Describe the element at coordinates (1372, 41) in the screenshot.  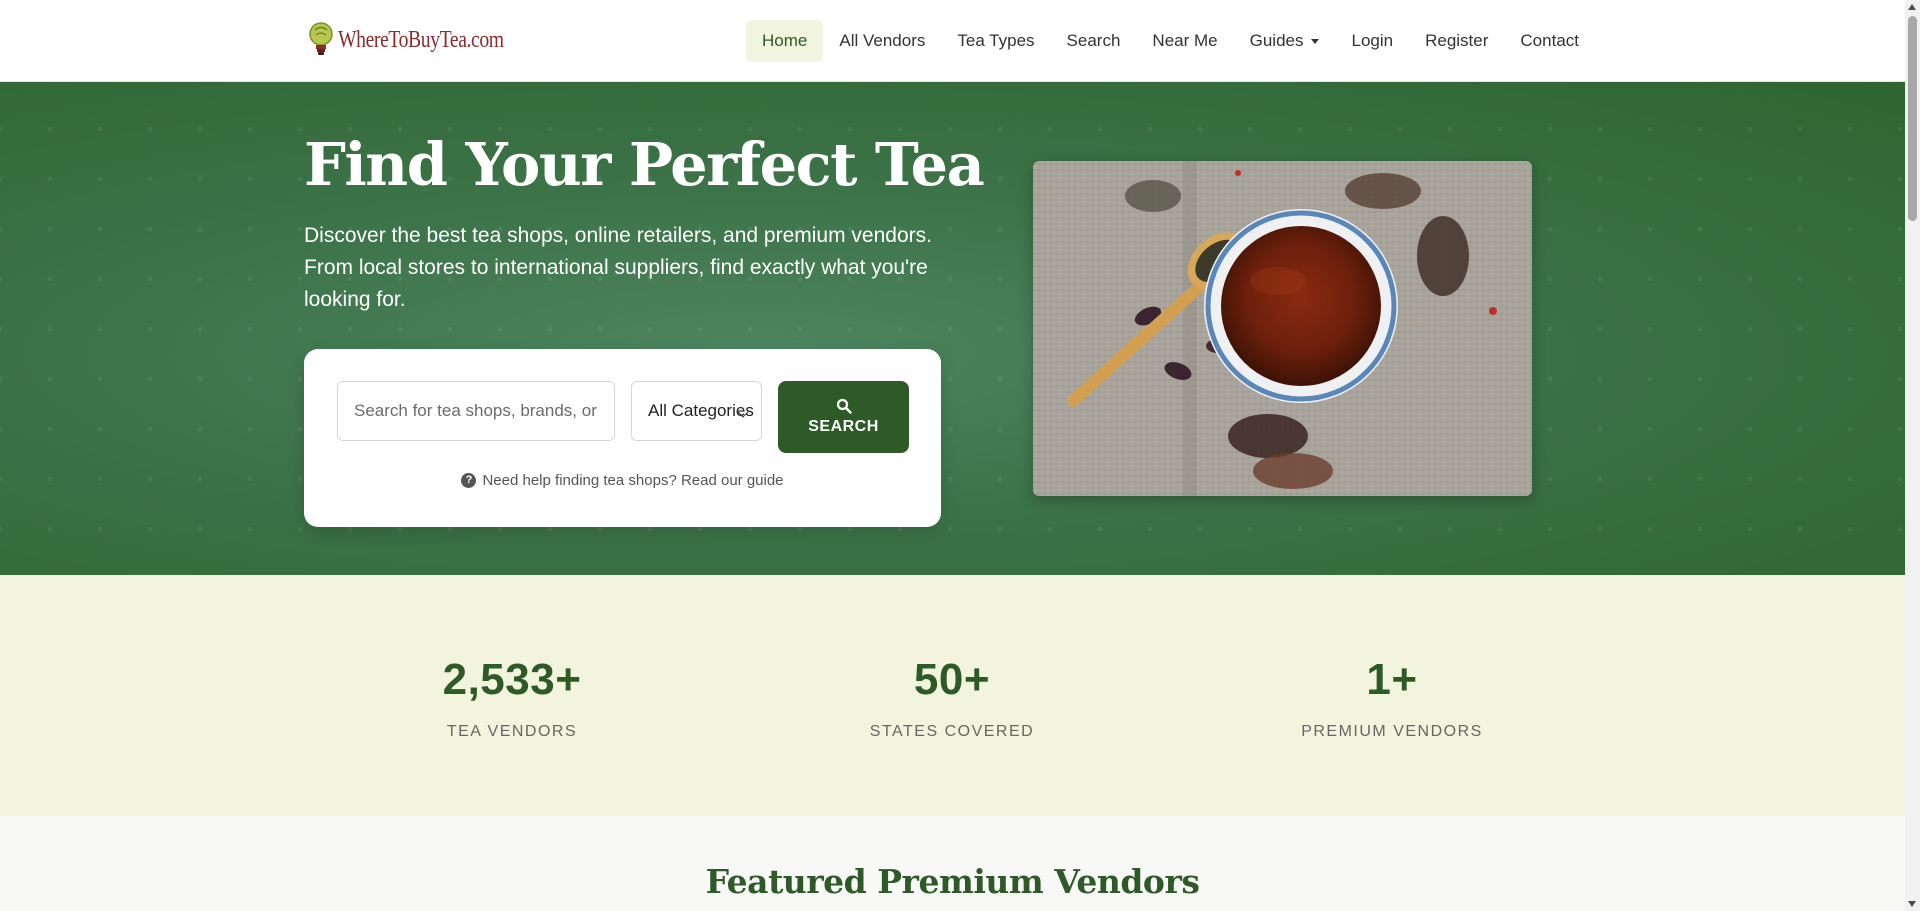
I see `nav-login: Login` at that location.